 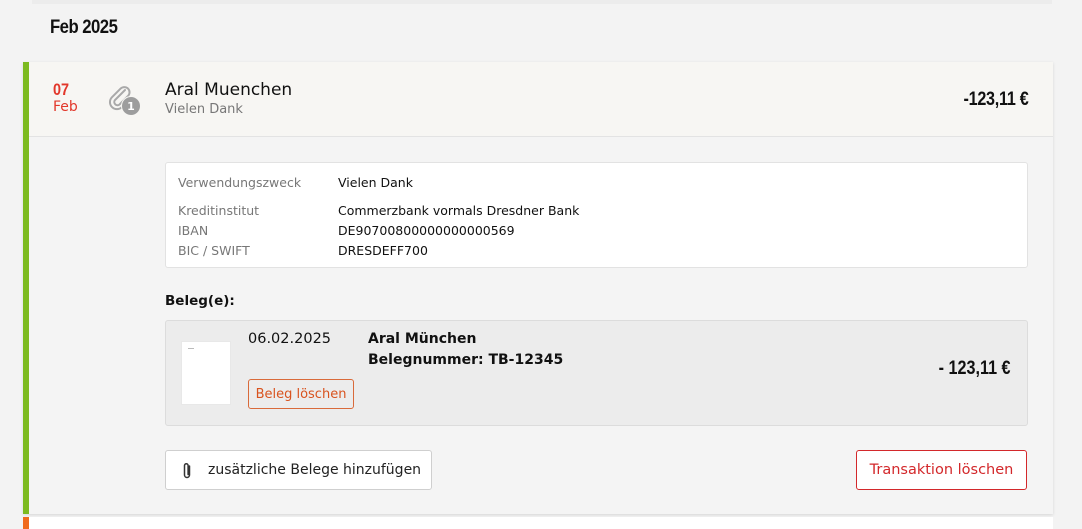 I want to click on next-transaction-card, so click(x=538, y=523).